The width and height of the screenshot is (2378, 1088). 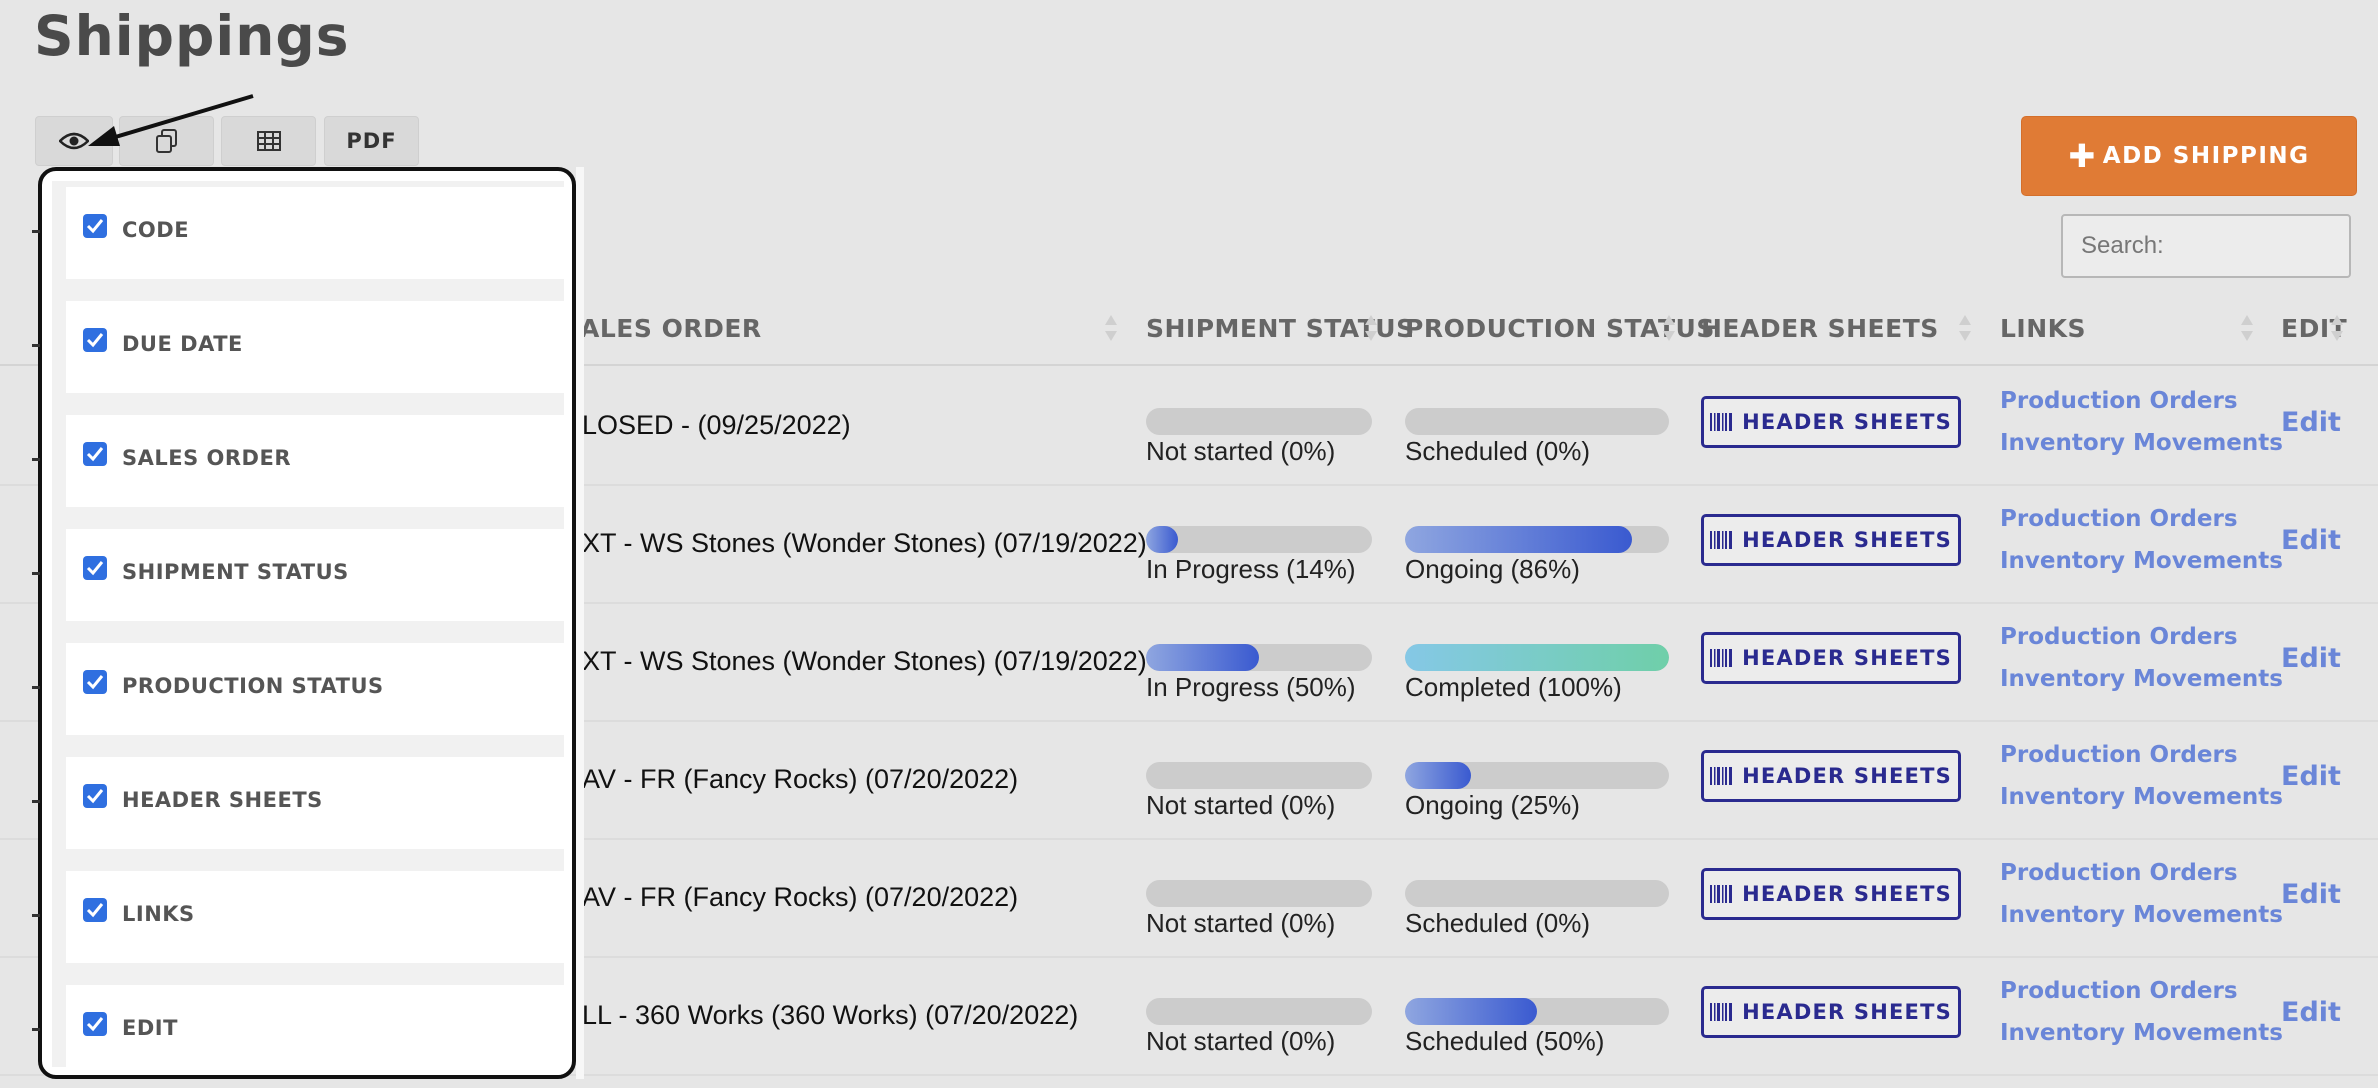 I want to click on production-status-label: Ongoing (86%), so click(x=1492, y=569).